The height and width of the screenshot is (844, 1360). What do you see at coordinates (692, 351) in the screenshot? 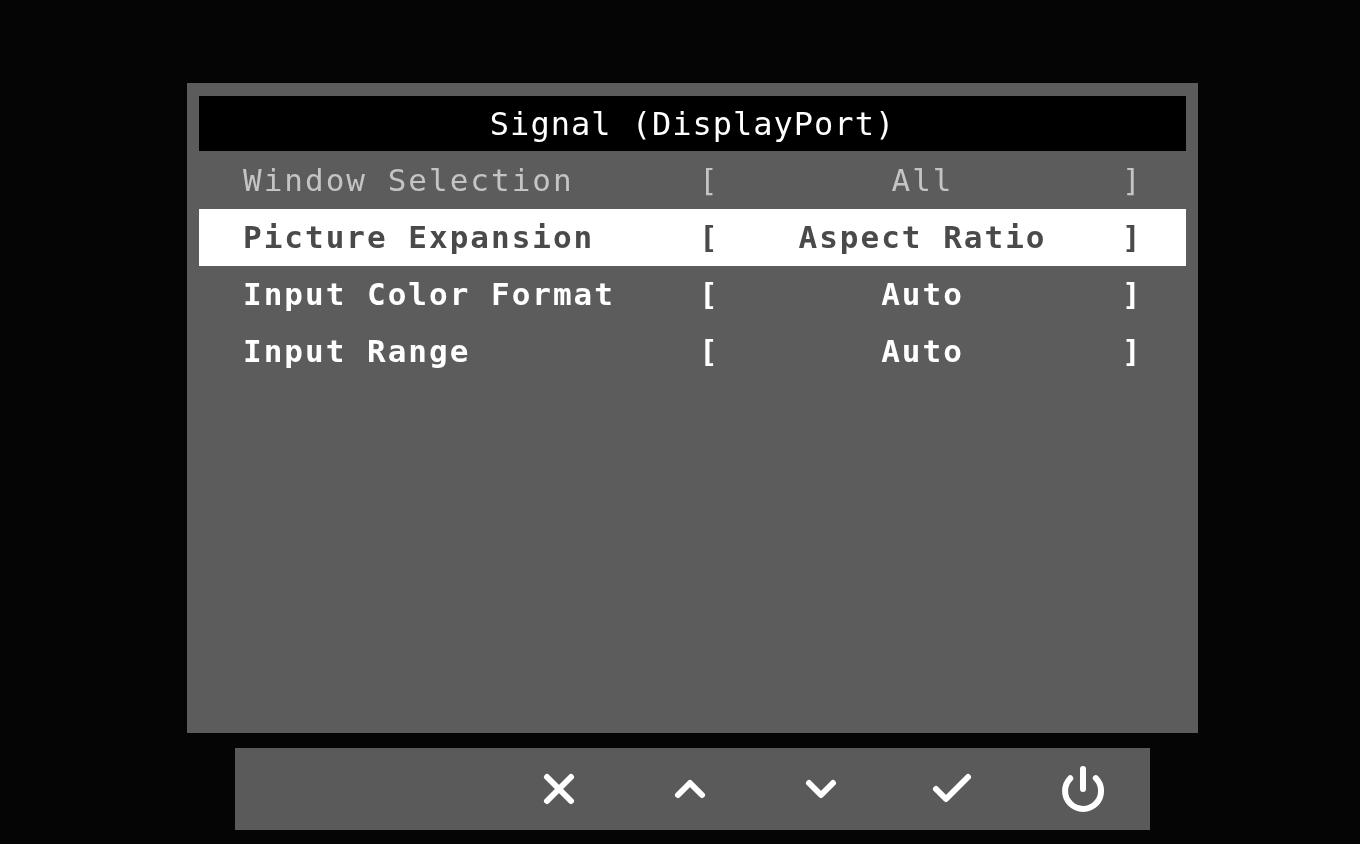
I see `menu-item: Input Range [ Auto ]` at bounding box center [692, 351].